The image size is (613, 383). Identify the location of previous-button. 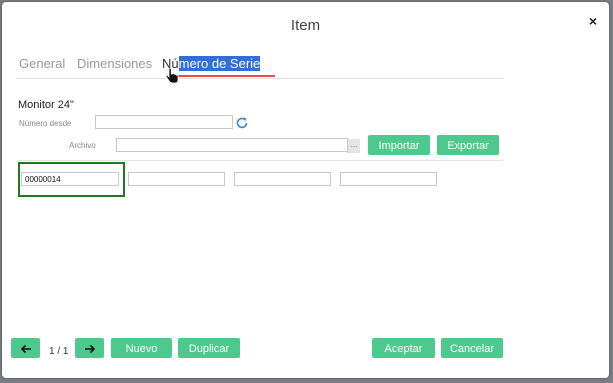
(25, 348).